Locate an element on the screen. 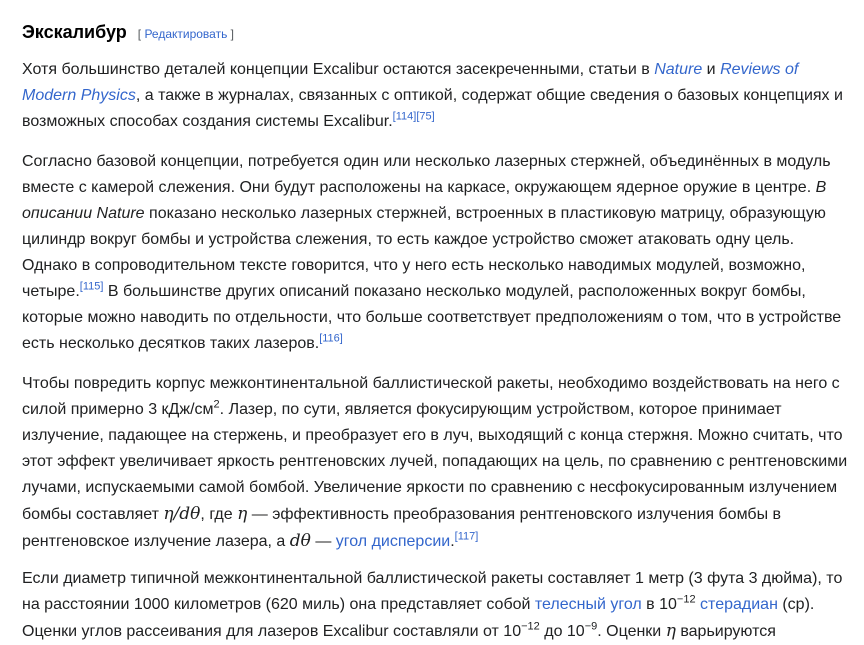 The width and height of the screenshot is (864, 645). p1-text-2: и is located at coordinates (711, 69).